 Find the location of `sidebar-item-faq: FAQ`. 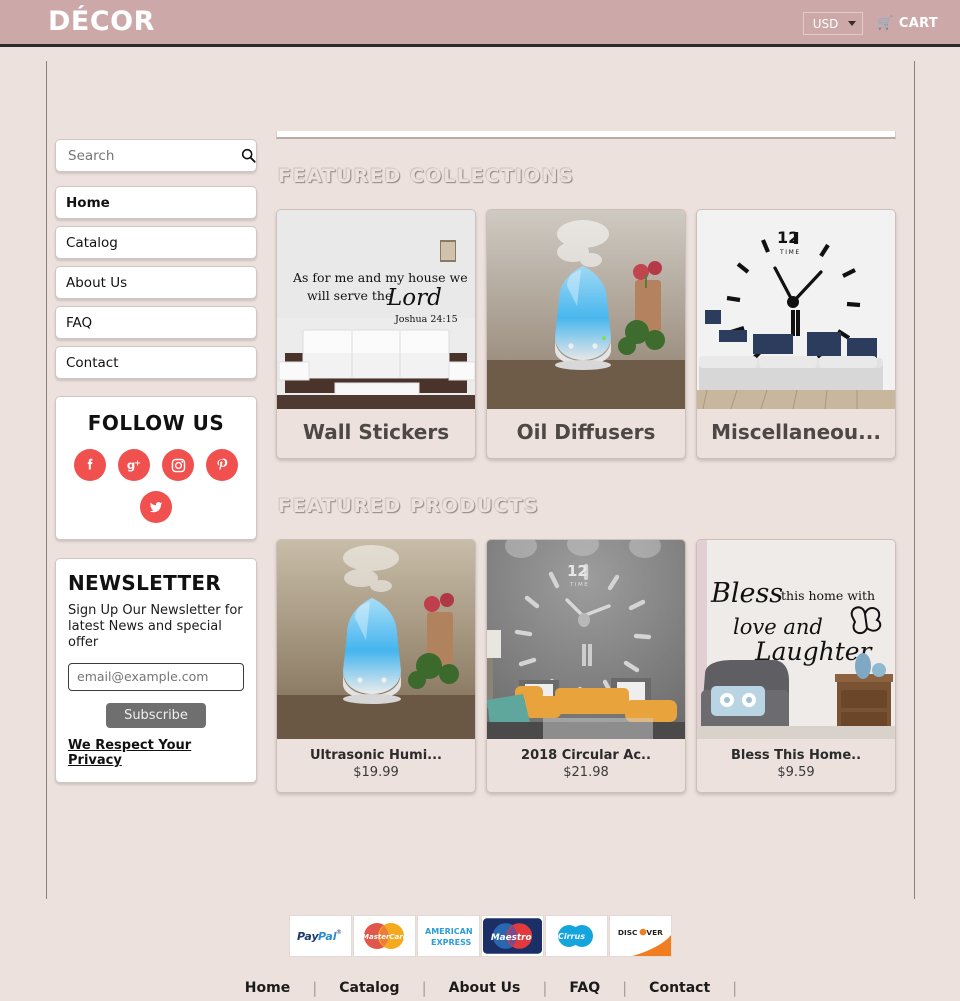

sidebar-item-faq: FAQ is located at coordinates (156, 322).